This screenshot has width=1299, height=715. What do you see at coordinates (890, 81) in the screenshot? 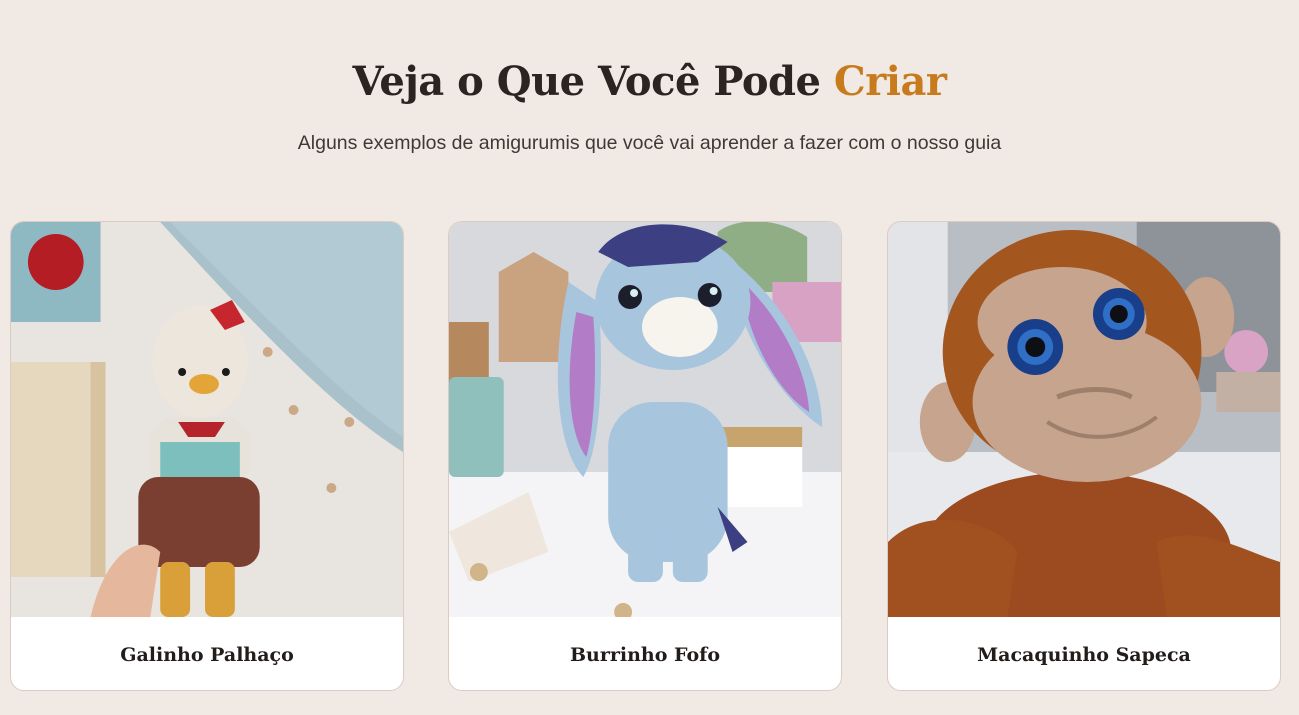
I see `section-title-accent: Criar` at bounding box center [890, 81].